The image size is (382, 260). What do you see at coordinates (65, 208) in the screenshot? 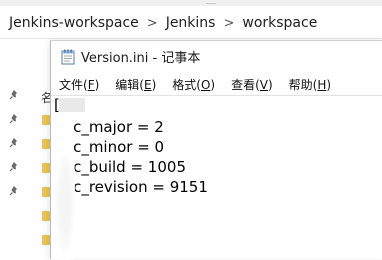
I see `redaction-smudge` at bounding box center [65, 208].